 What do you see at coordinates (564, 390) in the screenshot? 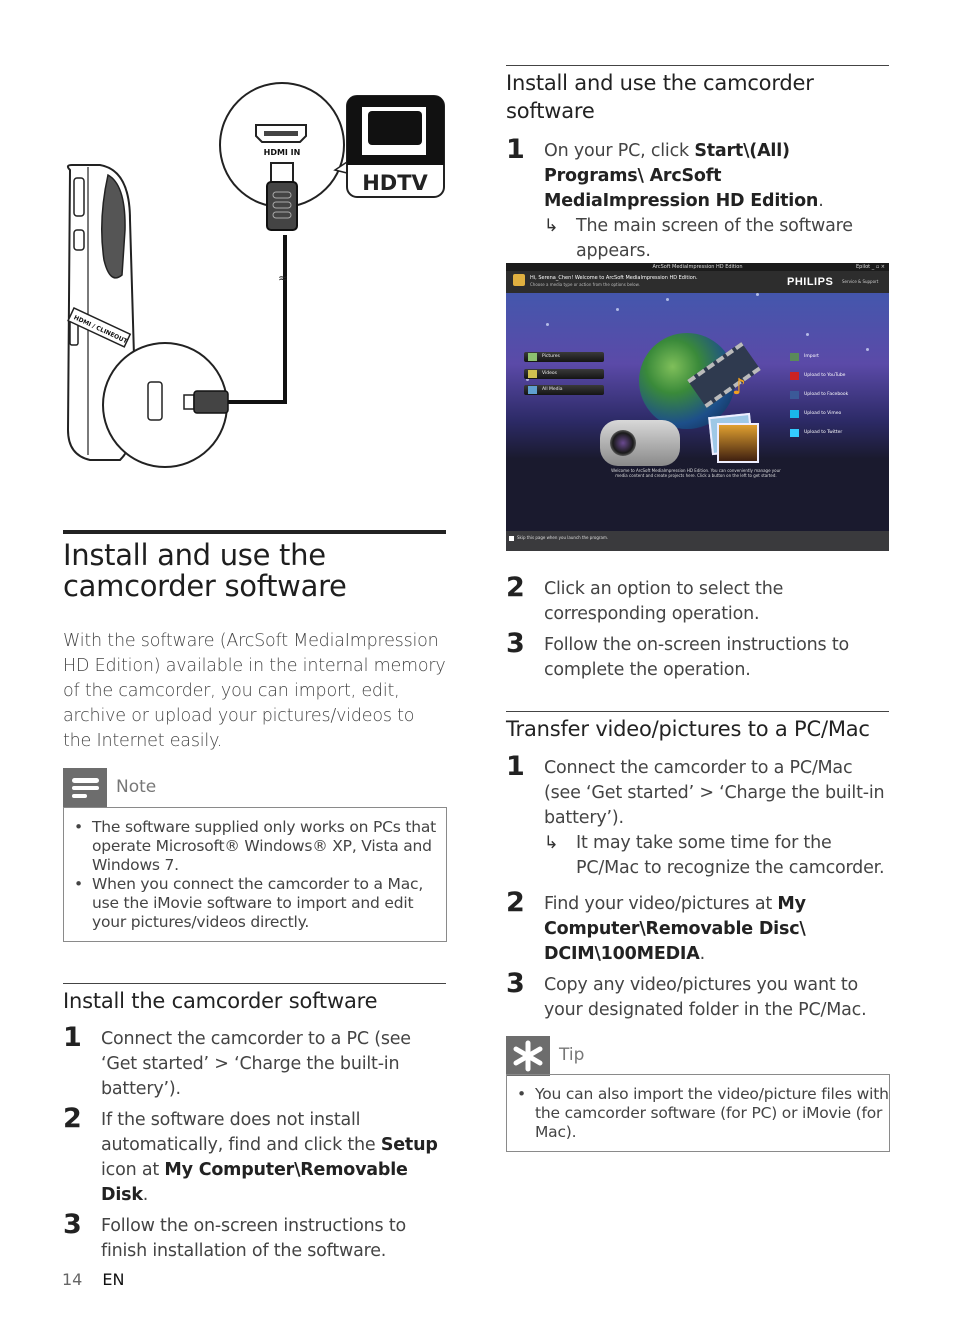
I see `nav-all-media-button: All Media` at bounding box center [564, 390].